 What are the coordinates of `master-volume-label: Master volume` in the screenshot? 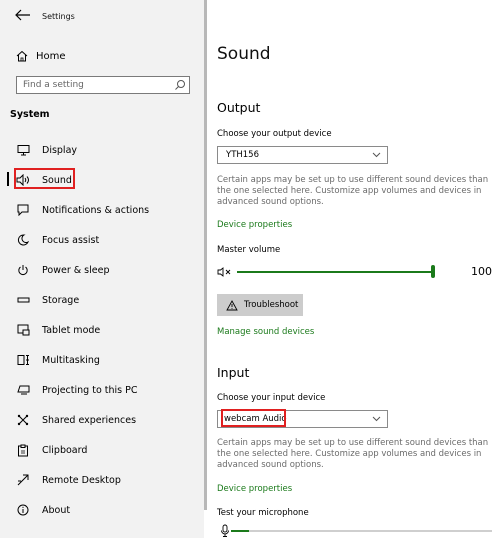 It's located at (249, 250).